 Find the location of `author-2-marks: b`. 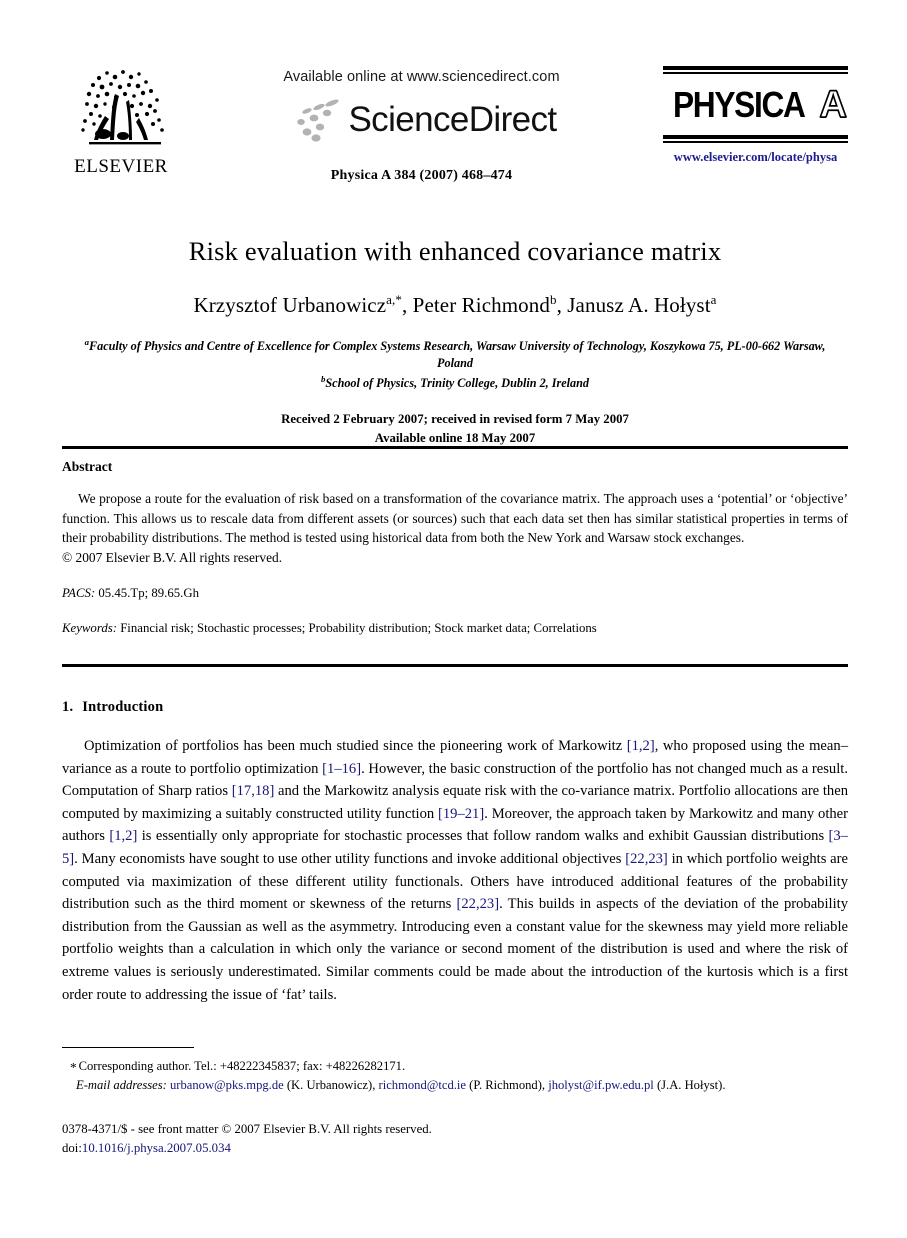

author-2-marks: b is located at coordinates (553, 299).